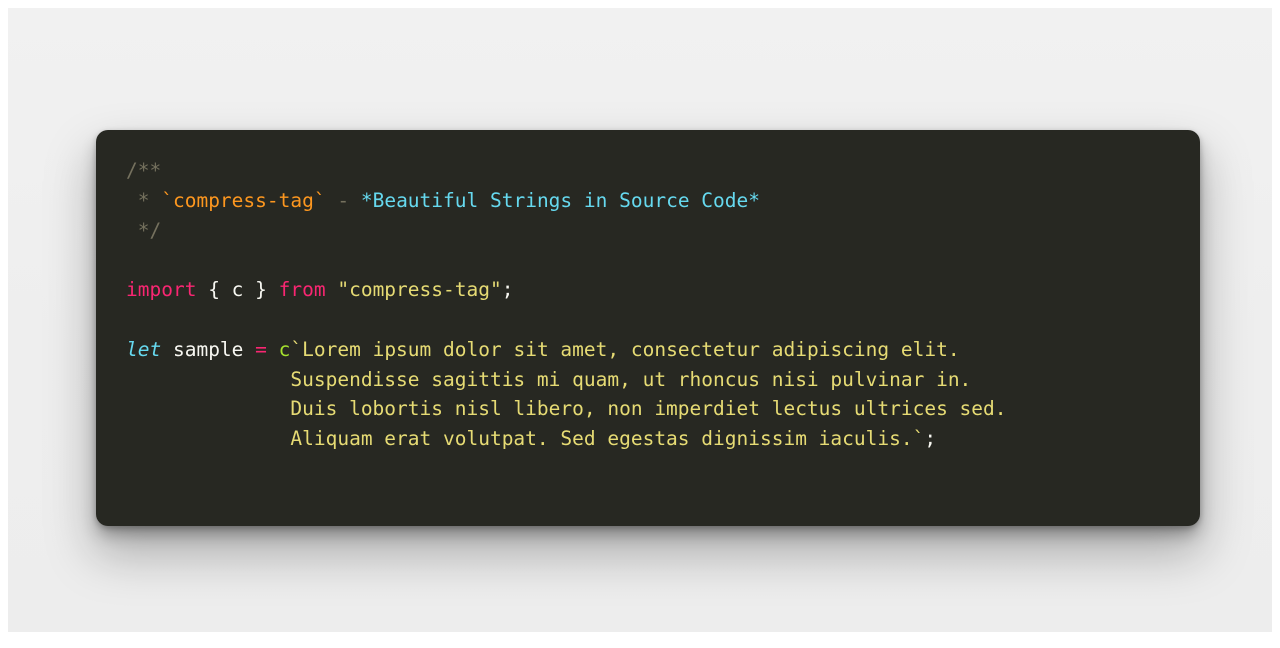 This screenshot has width=1280, height=648. I want to click on comment-close-token: */, so click(144, 230).